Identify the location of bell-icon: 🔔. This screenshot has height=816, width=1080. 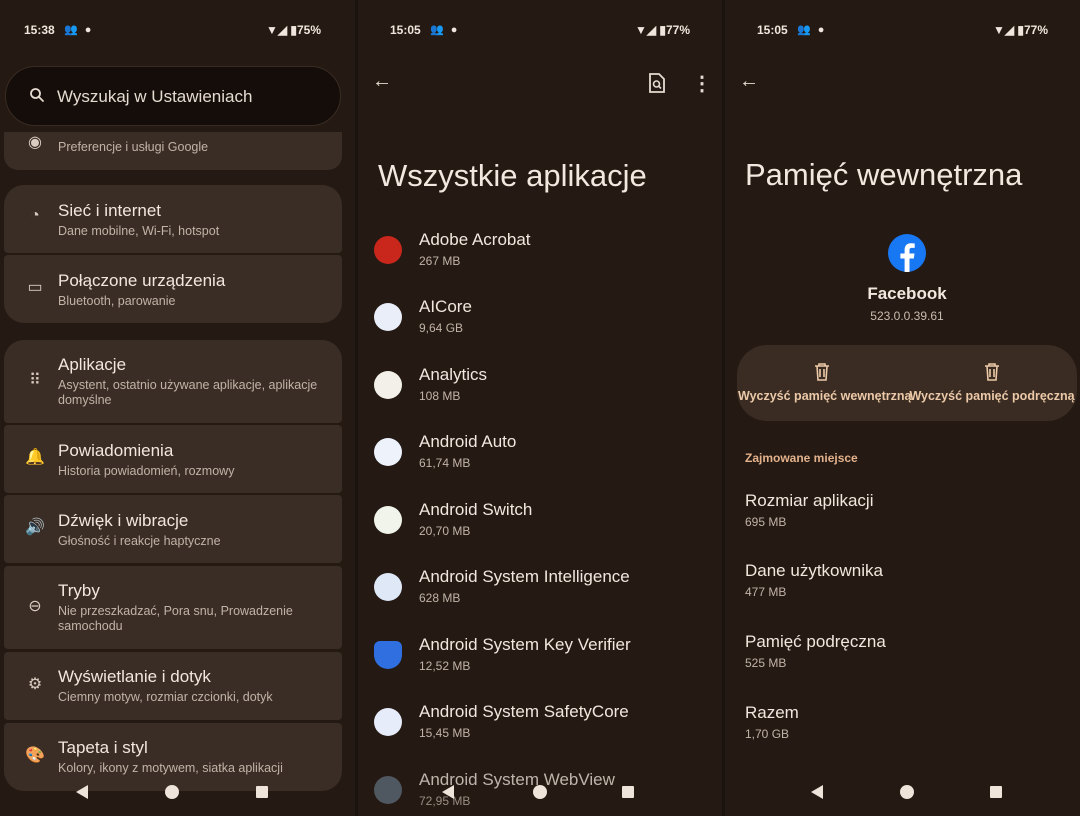
(35, 457).